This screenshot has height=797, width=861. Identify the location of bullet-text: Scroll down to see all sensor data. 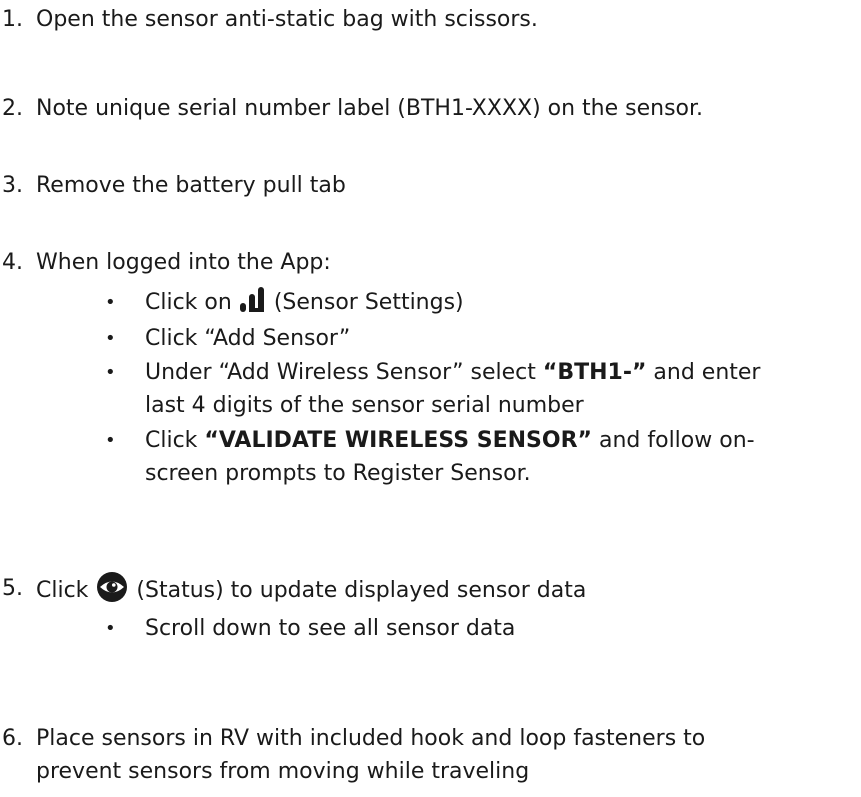
(330, 628).